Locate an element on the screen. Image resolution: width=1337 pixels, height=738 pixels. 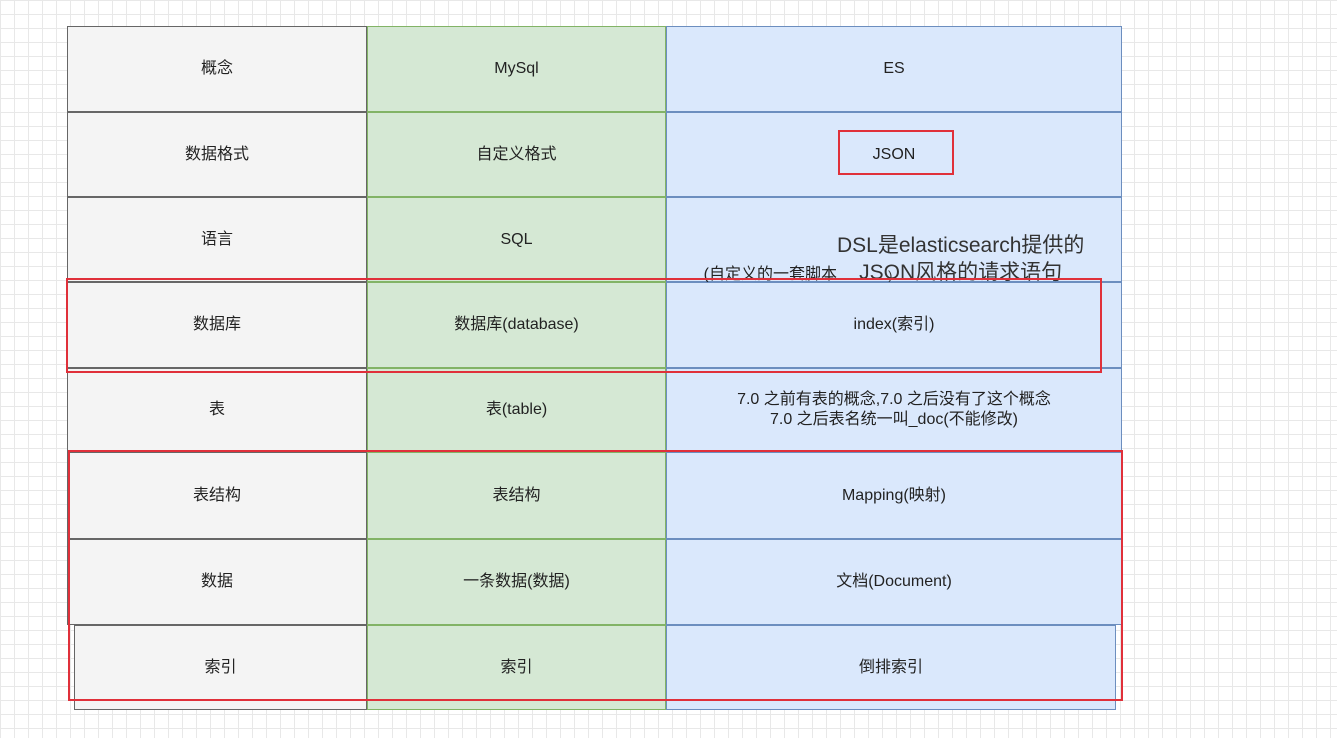
header-es-label: ES is located at coordinates (894, 68).